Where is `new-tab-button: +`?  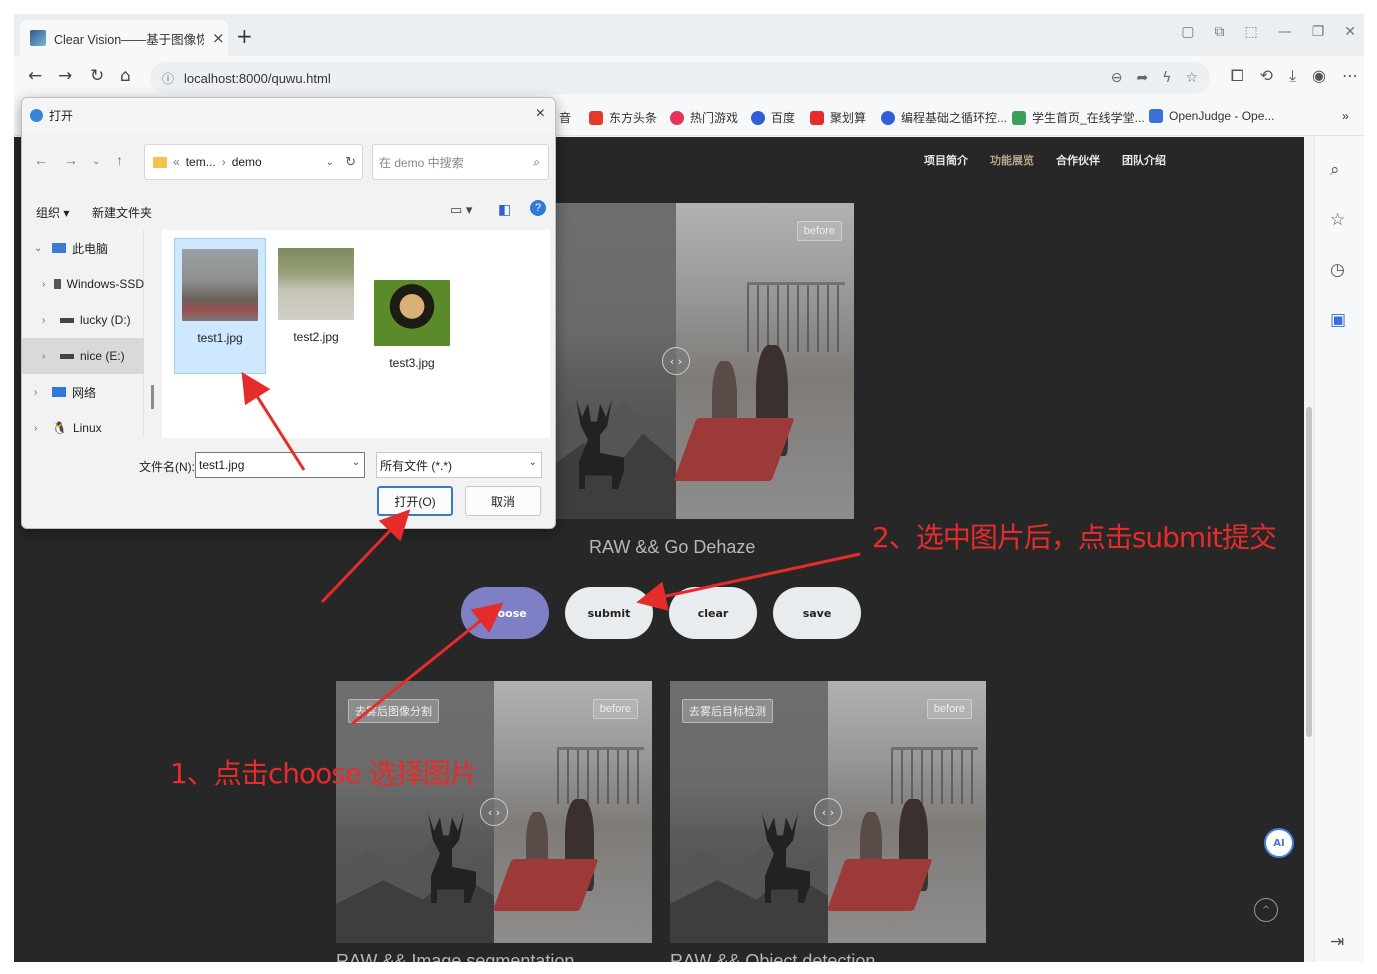
new-tab-button: + is located at coordinates (244, 36).